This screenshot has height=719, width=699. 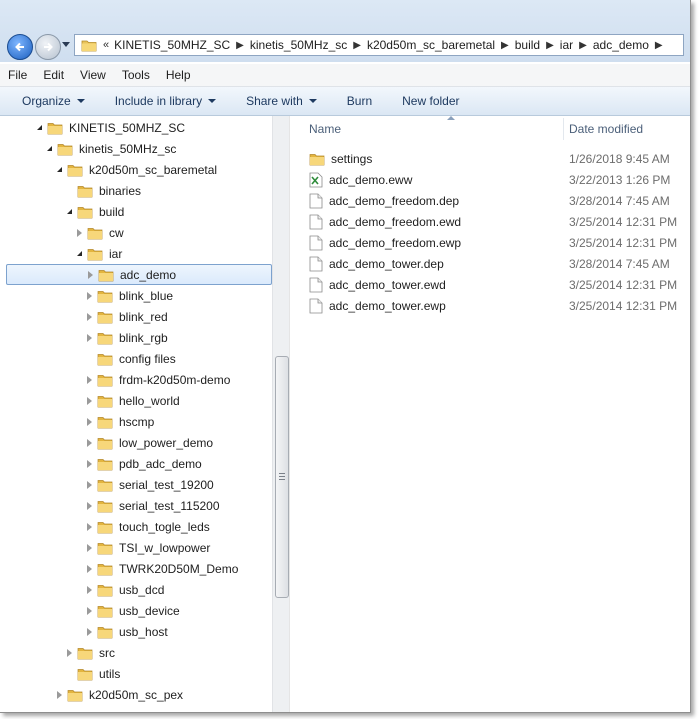 What do you see at coordinates (135, 316) in the screenshot?
I see `tree-item-blink-red: blink_red` at bounding box center [135, 316].